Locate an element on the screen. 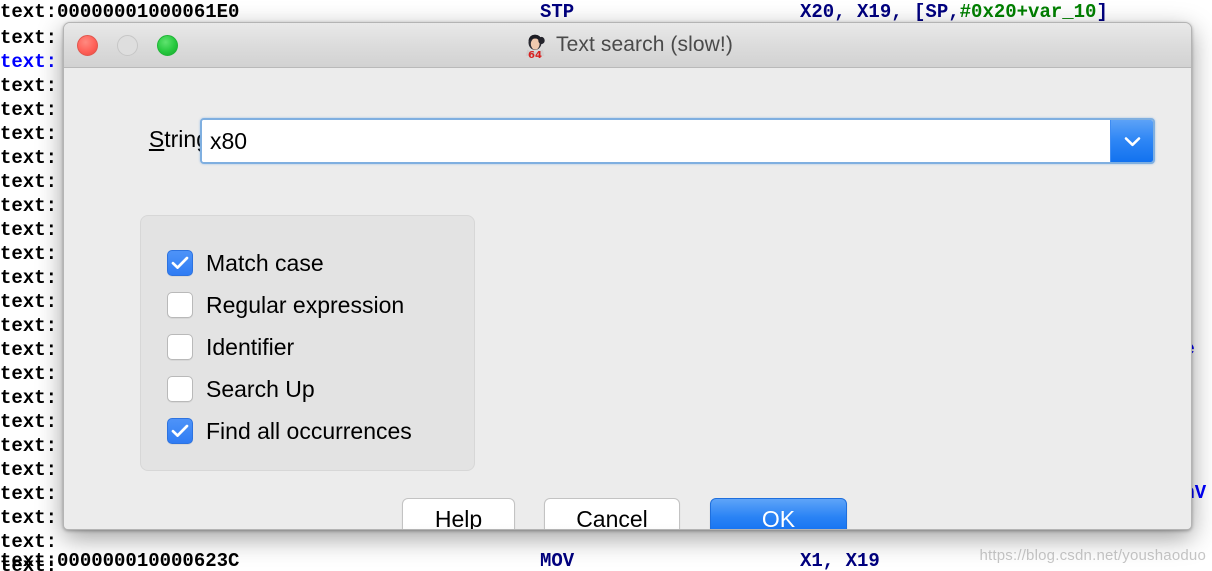  asm-mnemonic-top: STP is located at coordinates (557, 12).